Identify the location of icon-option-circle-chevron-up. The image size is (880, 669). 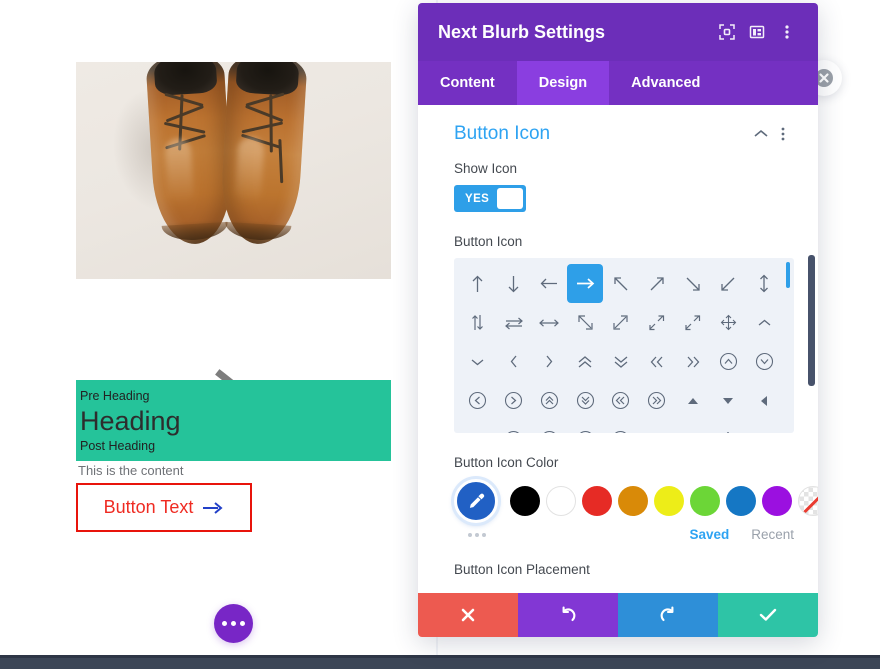
(728, 361).